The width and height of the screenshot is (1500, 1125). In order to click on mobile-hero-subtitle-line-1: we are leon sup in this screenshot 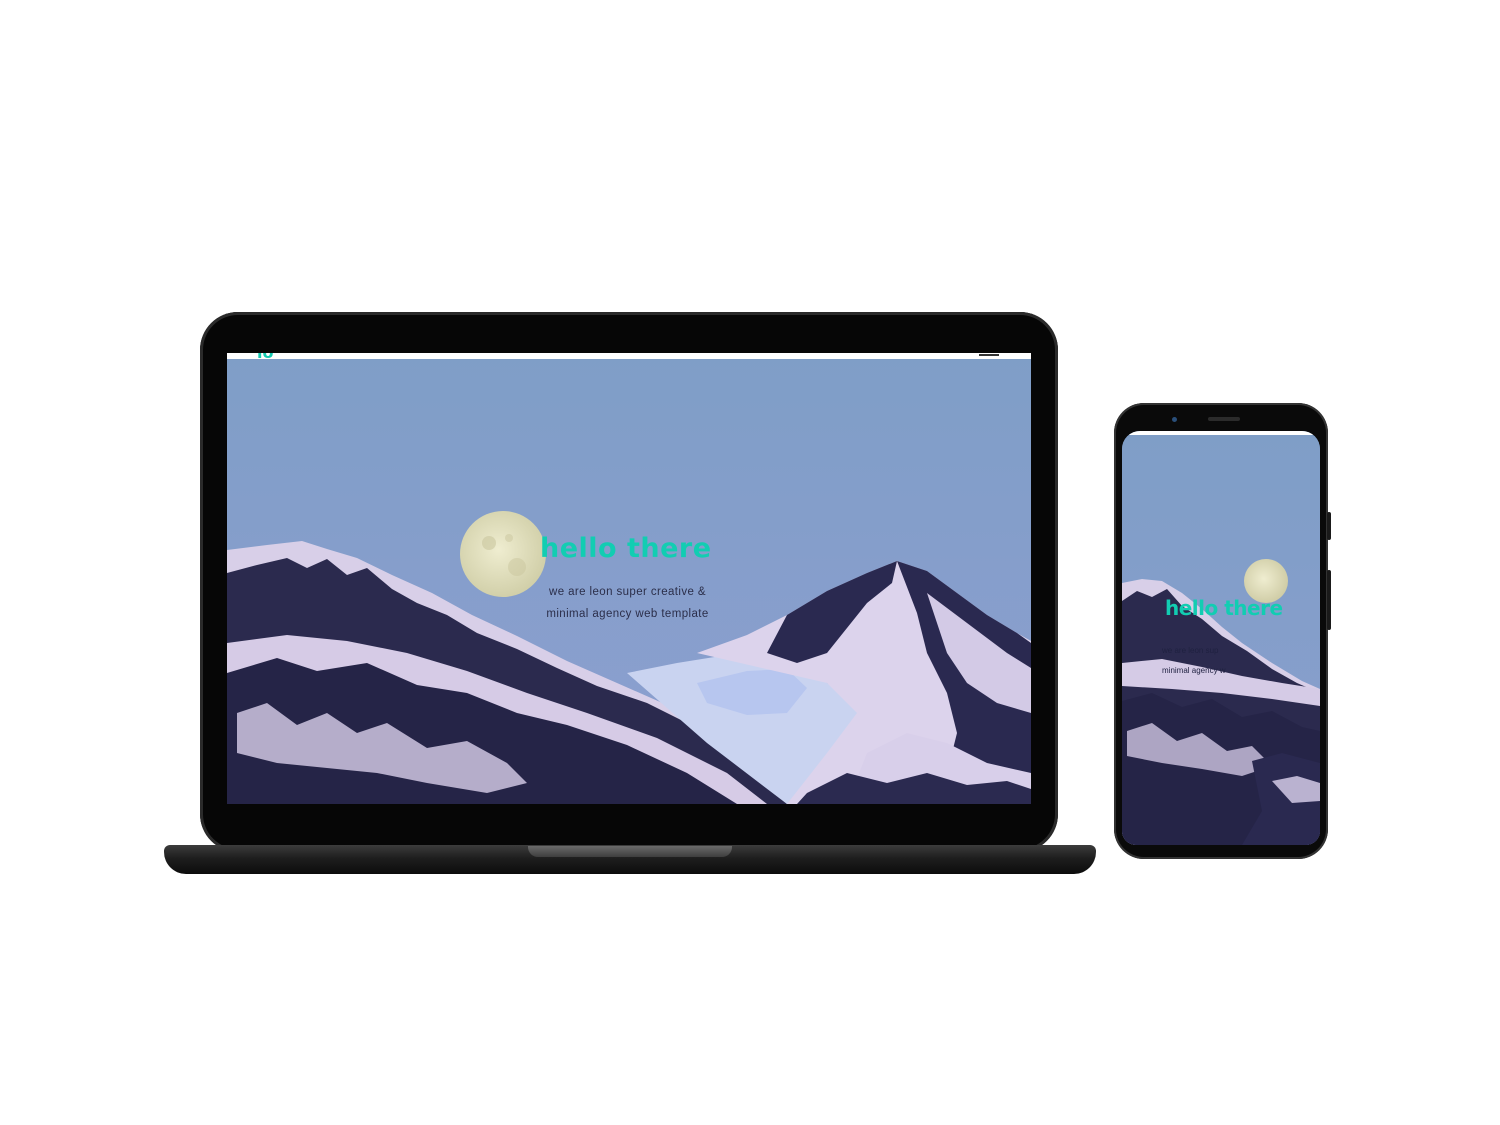, I will do `click(1190, 650)`.